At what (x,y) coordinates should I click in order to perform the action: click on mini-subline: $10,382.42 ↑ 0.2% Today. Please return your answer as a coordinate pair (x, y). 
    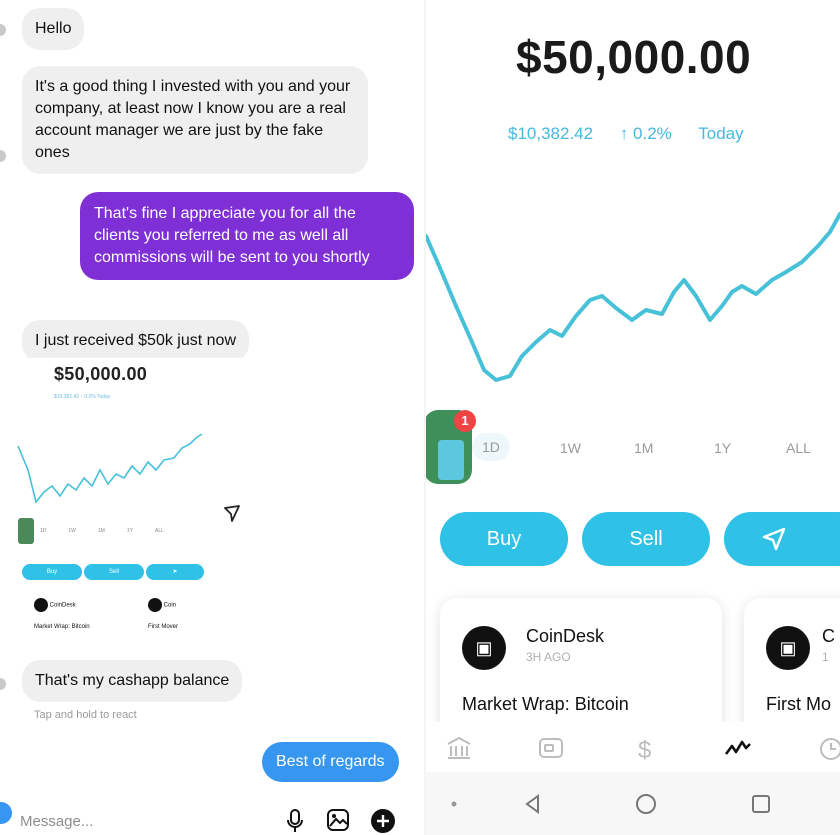
    Looking at the image, I should click on (82, 397).